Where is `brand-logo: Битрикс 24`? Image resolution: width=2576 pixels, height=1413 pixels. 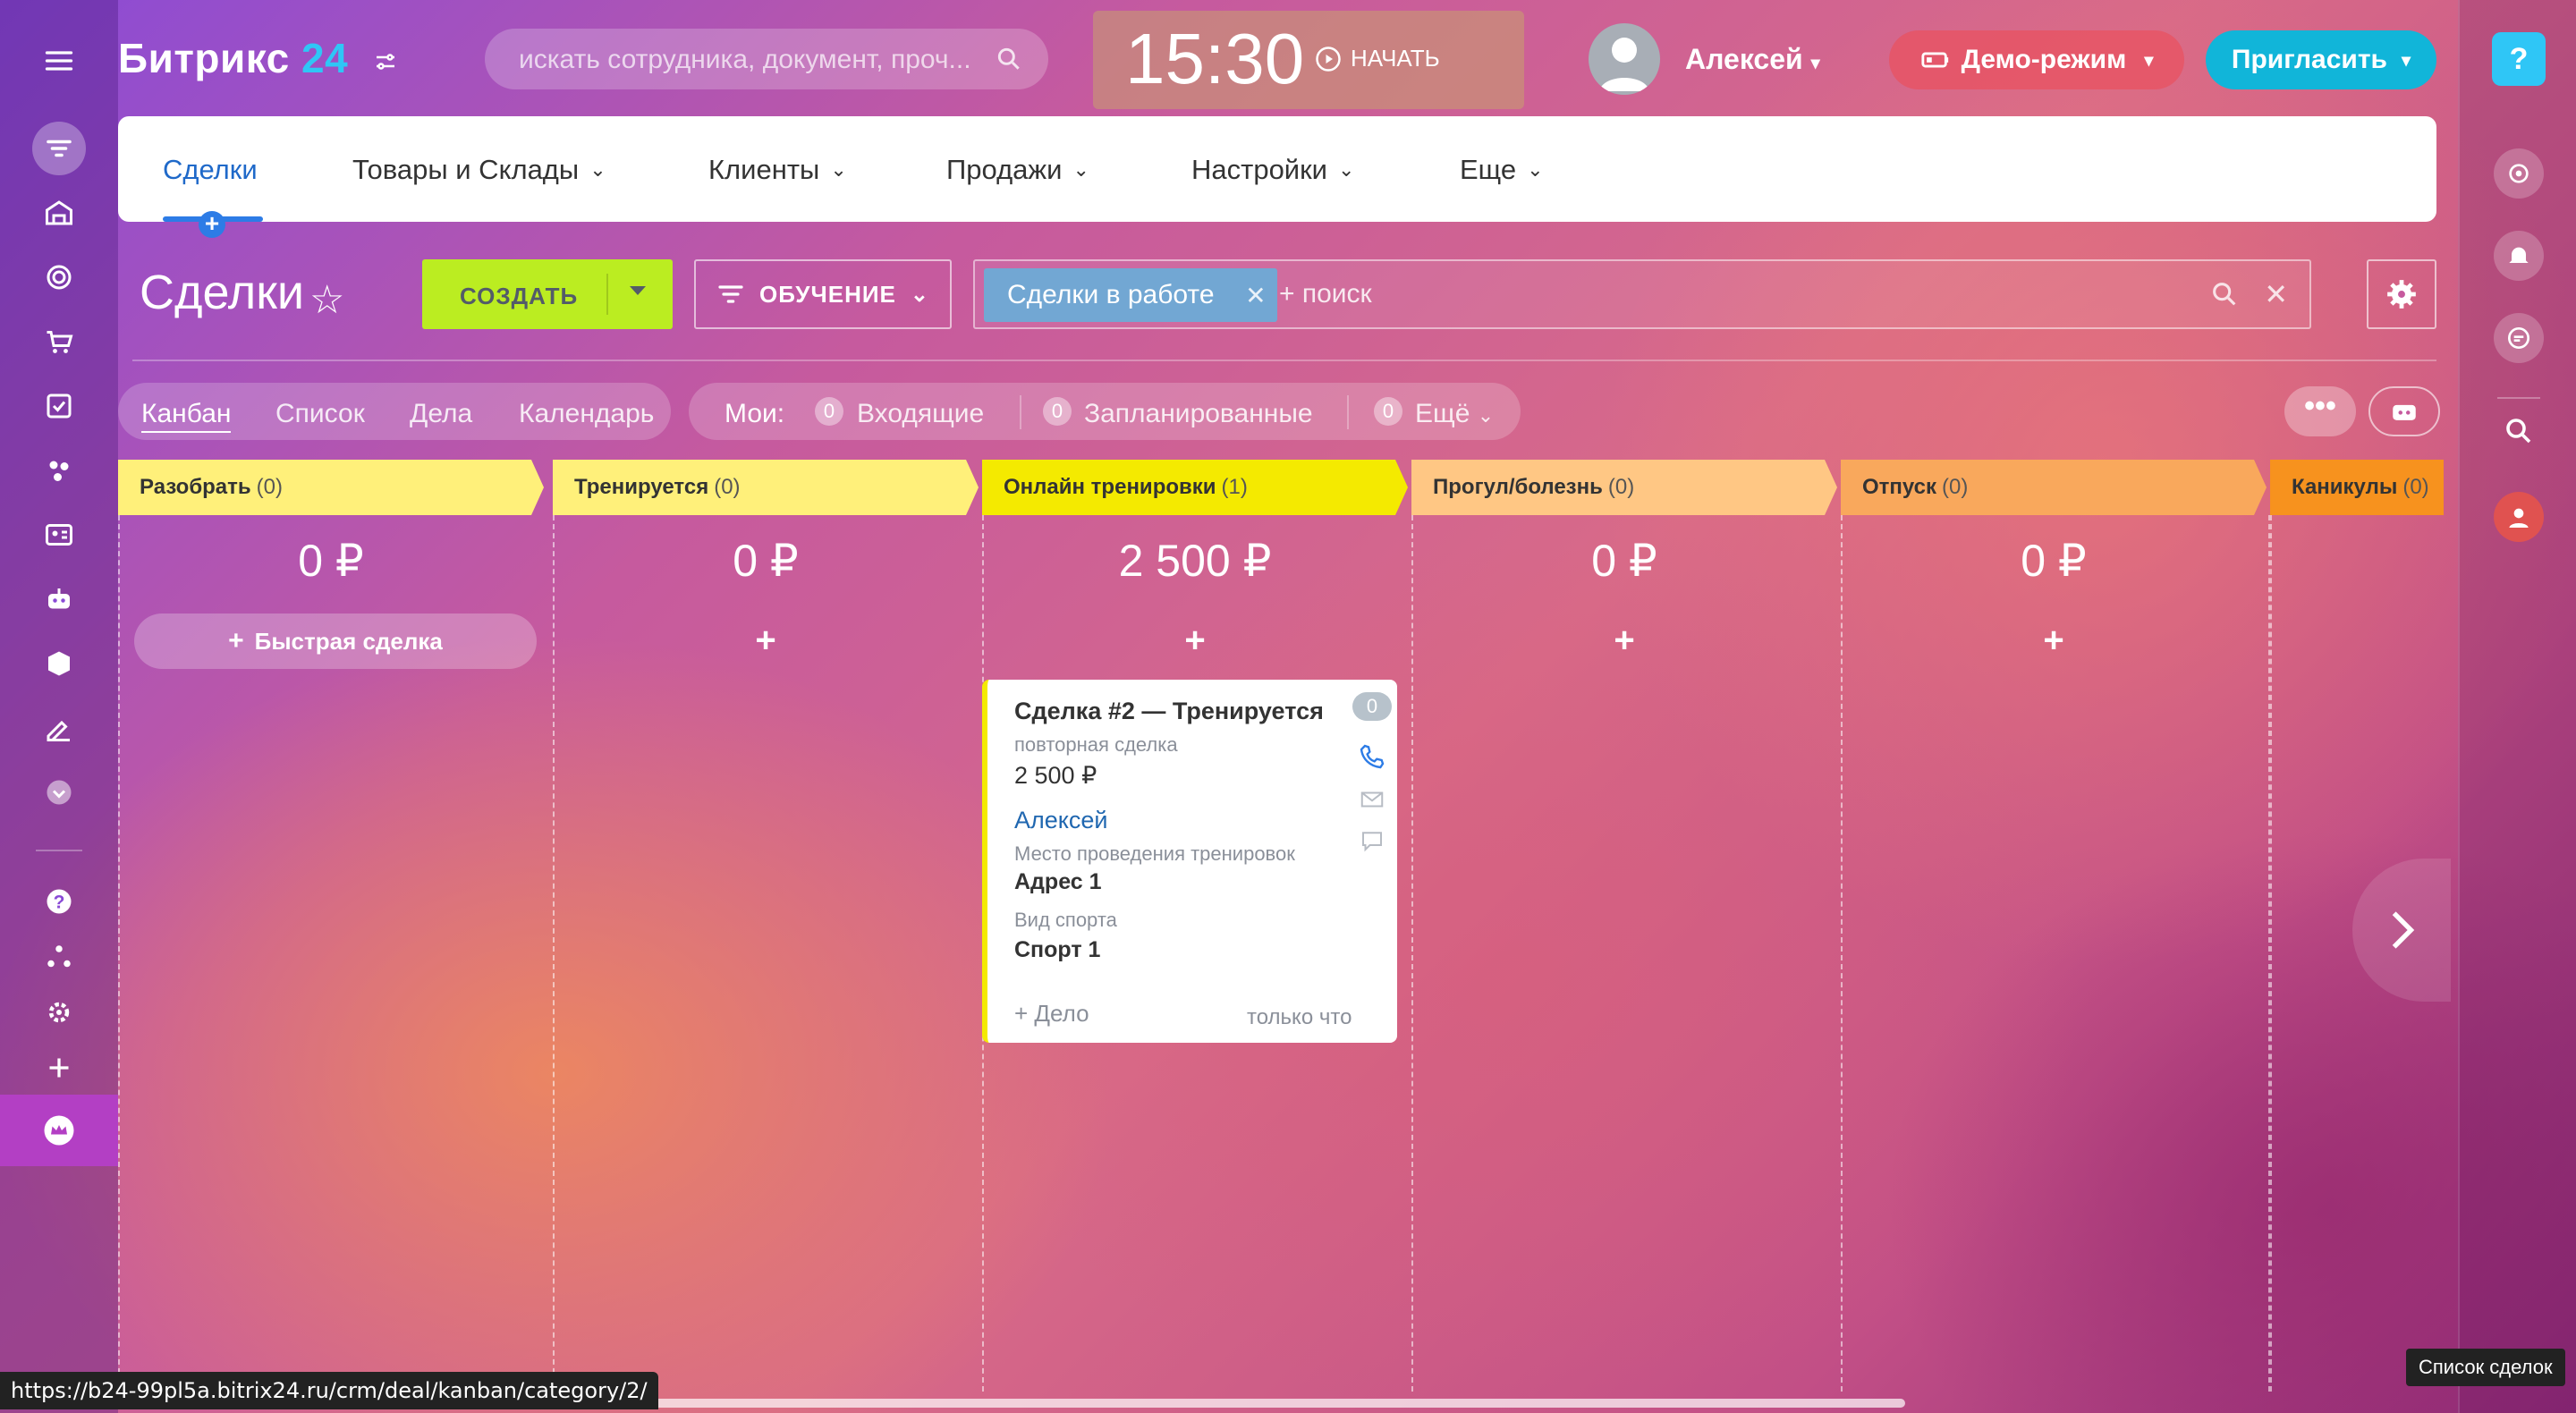
brand-logo: Битрикс 24 is located at coordinates (233, 58).